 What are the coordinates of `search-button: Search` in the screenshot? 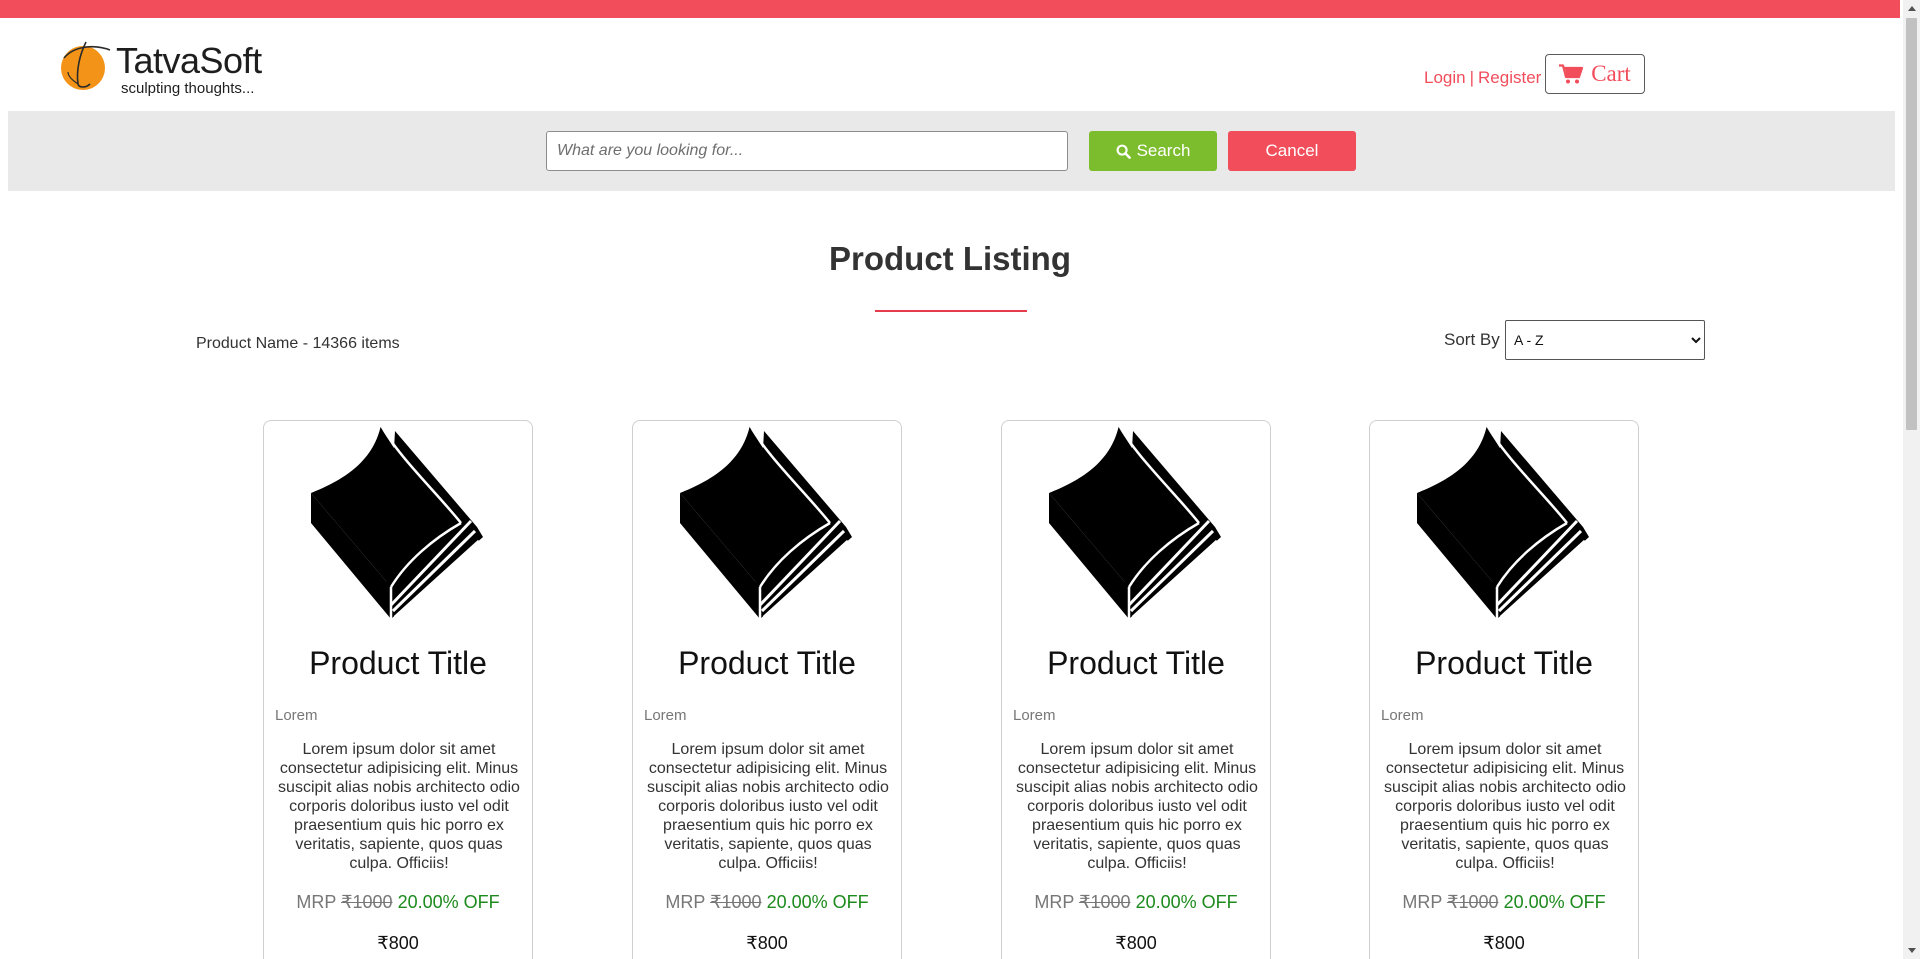 It's located at (1153, 151).